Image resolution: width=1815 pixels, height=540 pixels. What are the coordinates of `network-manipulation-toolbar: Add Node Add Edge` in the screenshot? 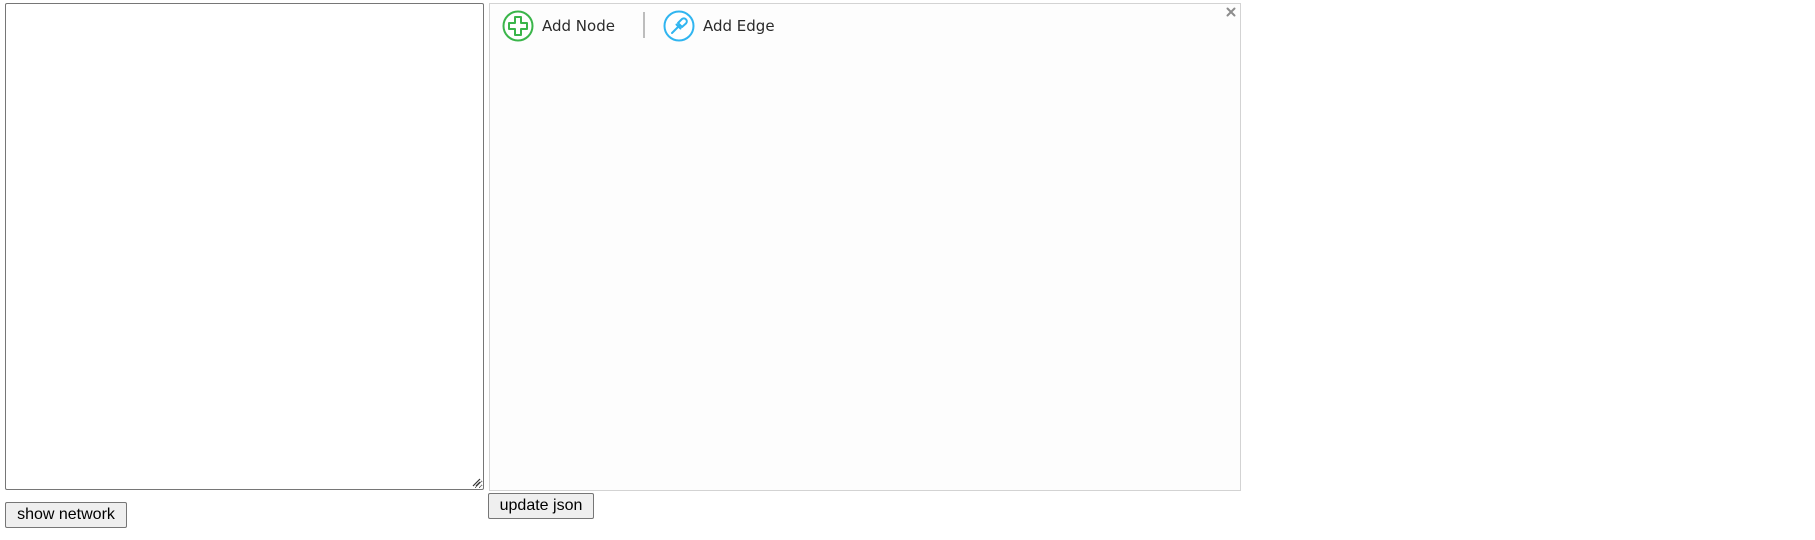 It's located at (865, 26).